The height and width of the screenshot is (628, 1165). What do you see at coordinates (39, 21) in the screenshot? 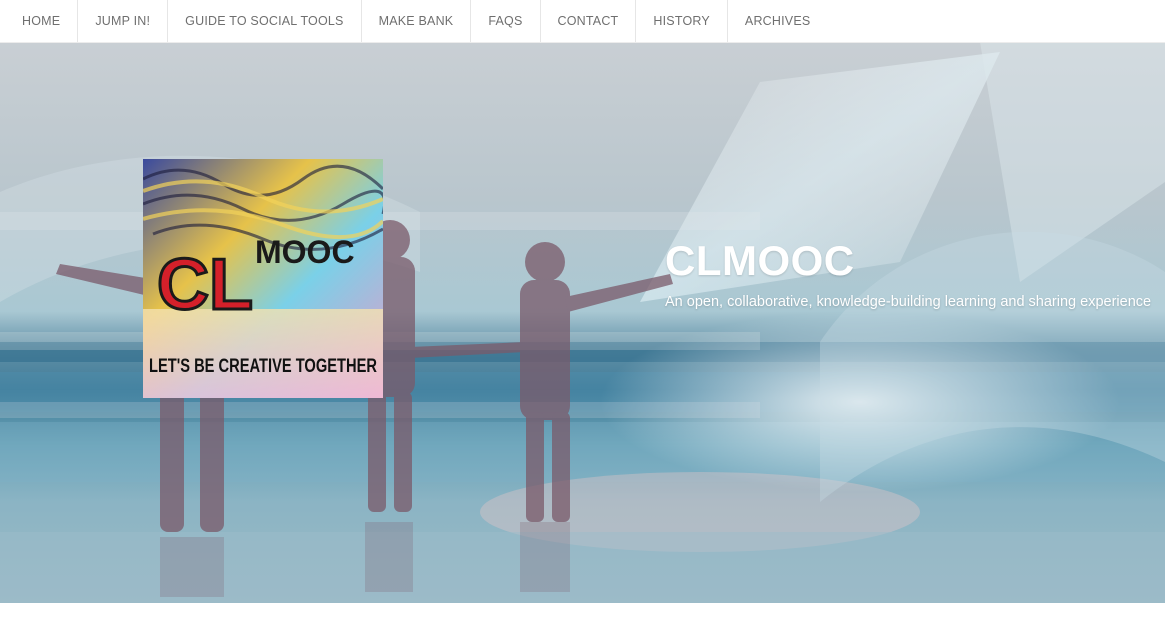
I see `nav-item-home: HOME` at bounding box center [39, 21].